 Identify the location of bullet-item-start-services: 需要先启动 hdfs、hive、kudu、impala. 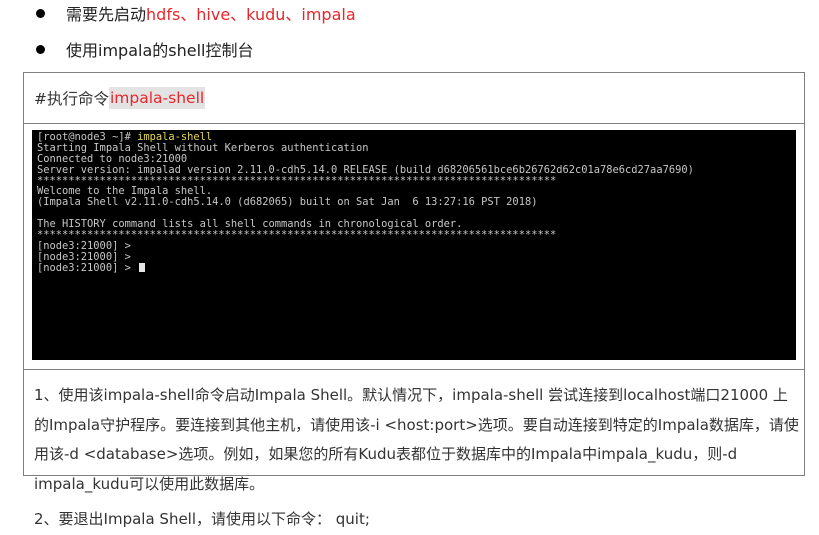
(196, 13).